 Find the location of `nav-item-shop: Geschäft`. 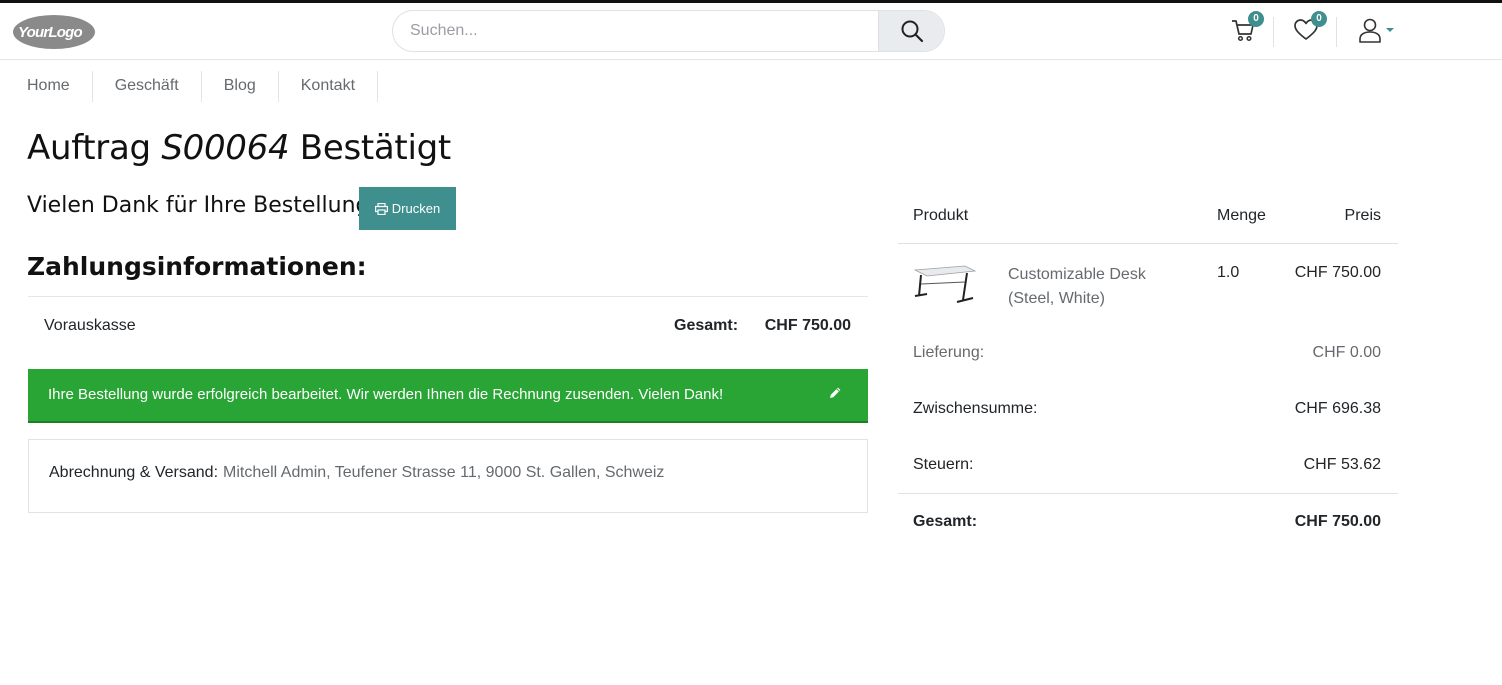

nav-item-shop: Geschäft is located at coordinates (147, 86).